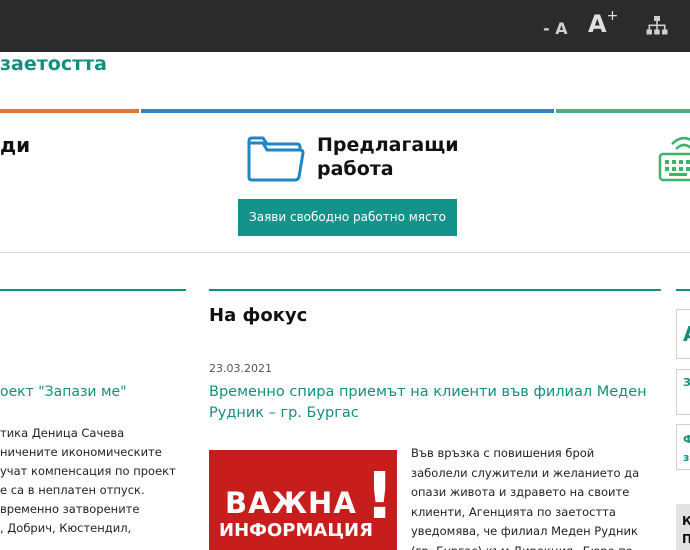  I want to click on left-news-line: , Добрич, Кюстендил,, so click(66, 528).